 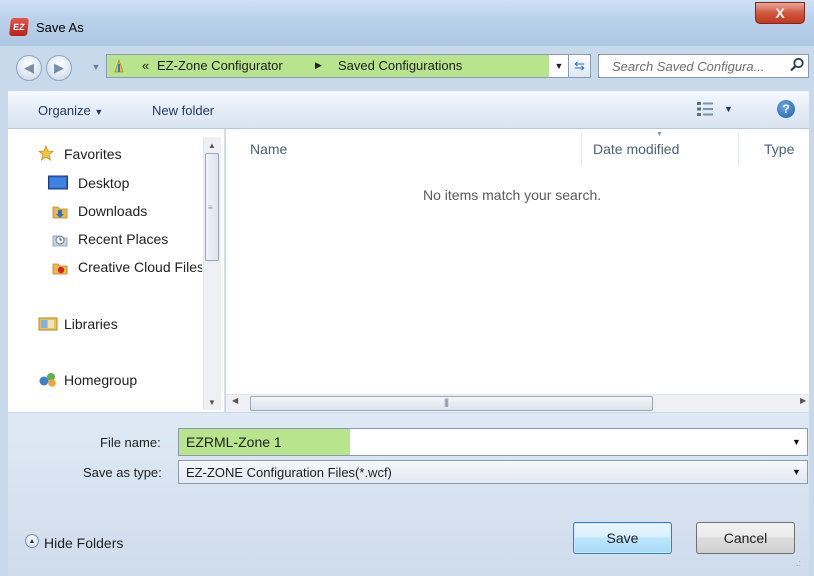 I want to click on star-icon, so click(x=46, y=153).